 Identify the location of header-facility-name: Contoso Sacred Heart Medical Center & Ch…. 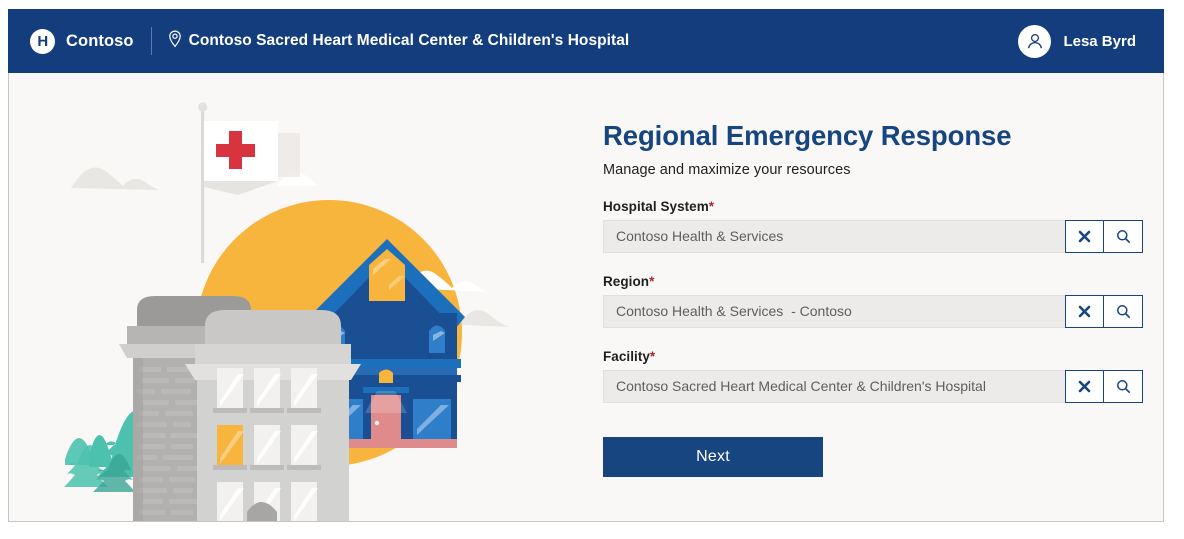
(409, 40).